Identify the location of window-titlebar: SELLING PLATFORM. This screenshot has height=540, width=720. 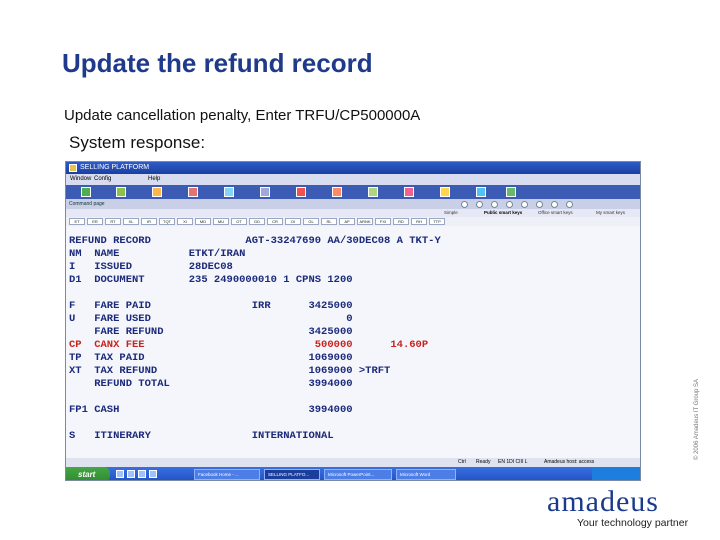
(353, 168).